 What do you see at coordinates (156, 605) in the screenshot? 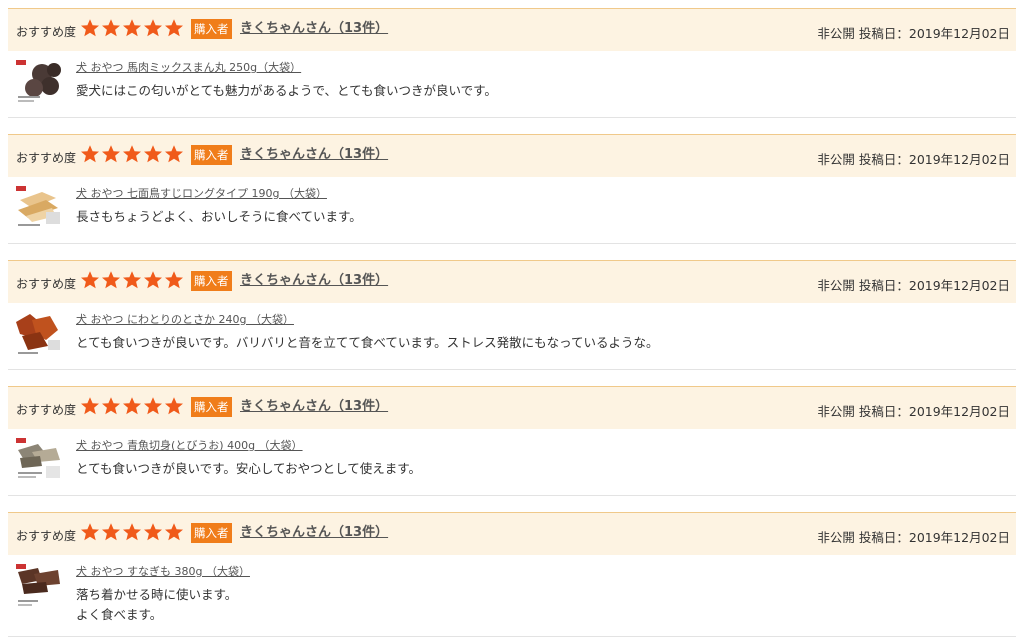
I see `review-comment: 落ち着かせる時に使います。 よく食べます。` at bounding box center [156, 605].